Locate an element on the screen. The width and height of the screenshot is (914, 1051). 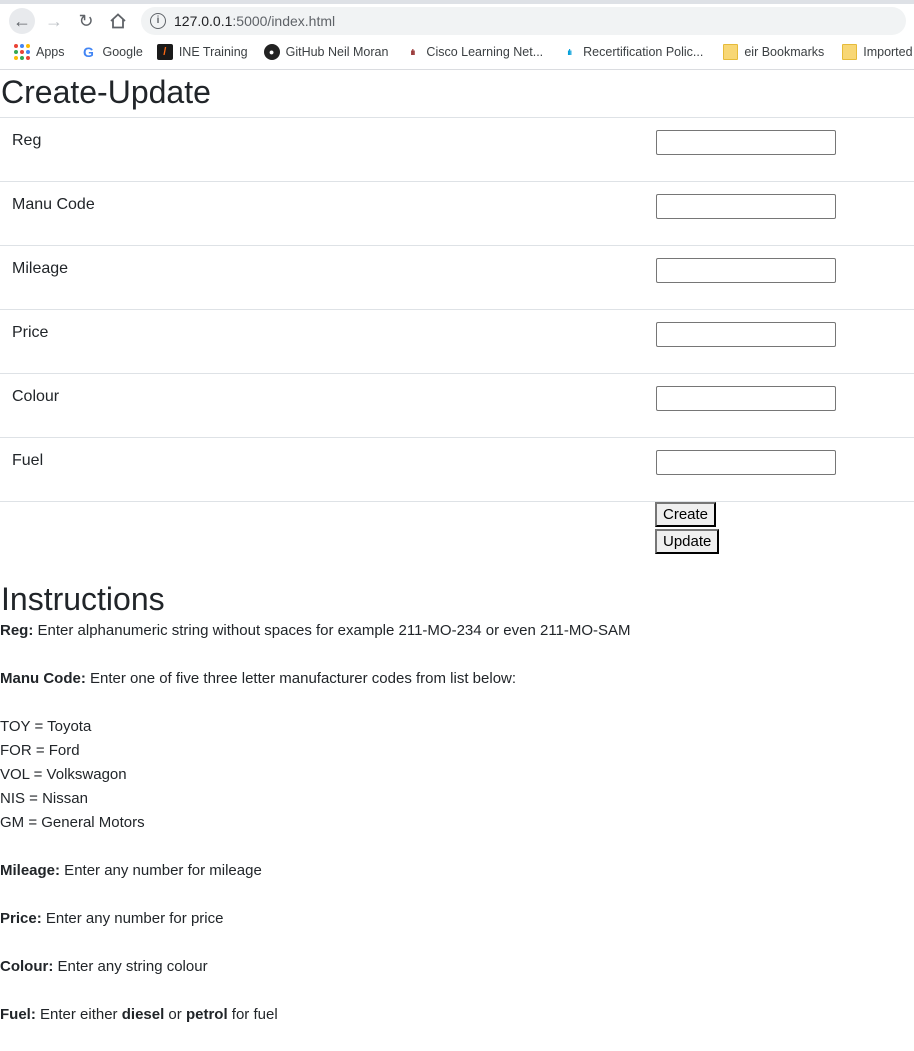
mileage-label: Mileage is located at coordinates (327, 277).